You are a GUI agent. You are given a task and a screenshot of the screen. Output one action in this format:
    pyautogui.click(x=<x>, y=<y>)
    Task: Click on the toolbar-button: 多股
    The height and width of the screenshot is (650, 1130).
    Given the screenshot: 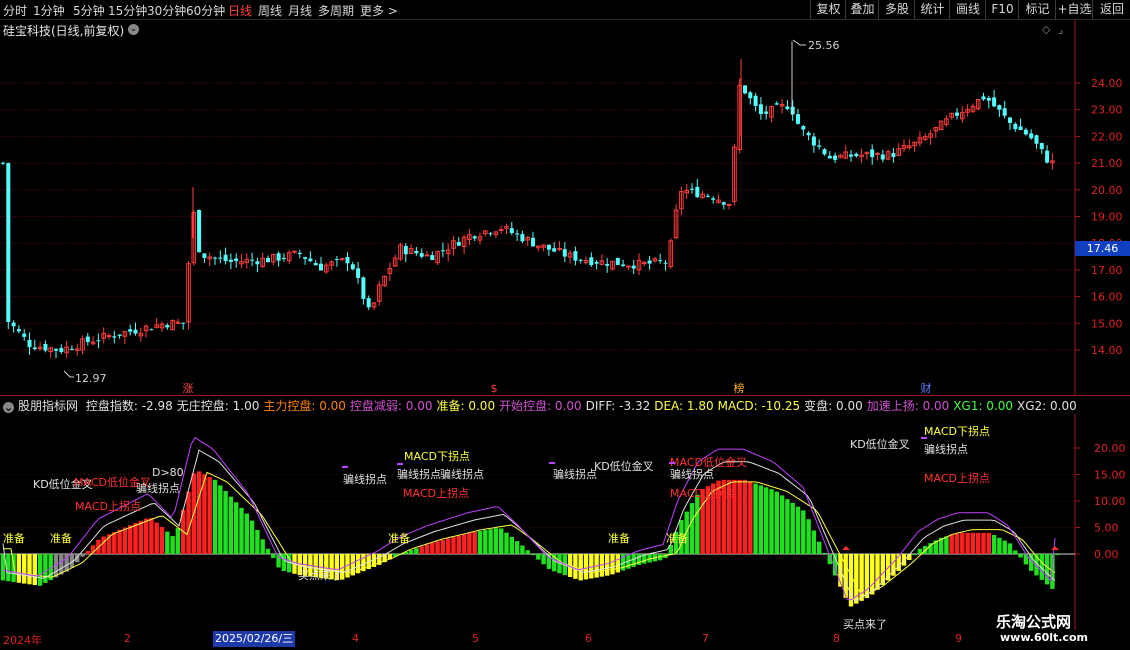 What is the action you would take?
    pyautogui.click(x=896, y=9)
    